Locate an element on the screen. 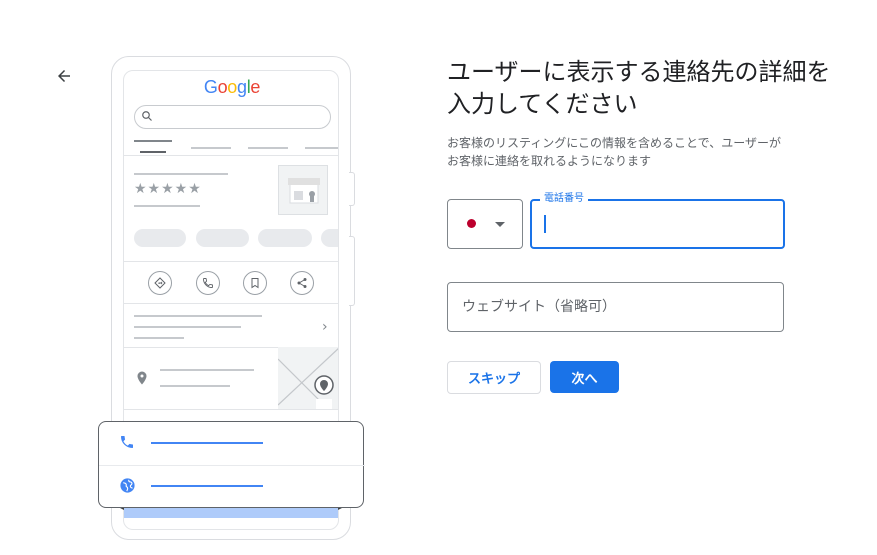 The height and width of the screenshot is (555, 877). storefront-icon is located at coordinates (304, 191).